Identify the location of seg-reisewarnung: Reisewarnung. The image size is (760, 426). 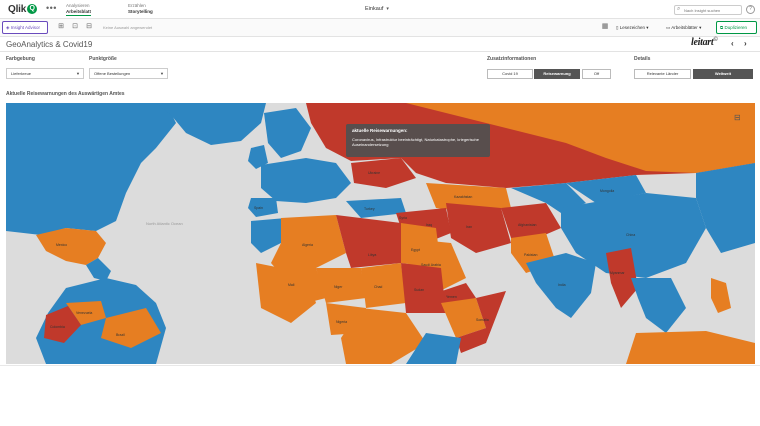
(557, 74).